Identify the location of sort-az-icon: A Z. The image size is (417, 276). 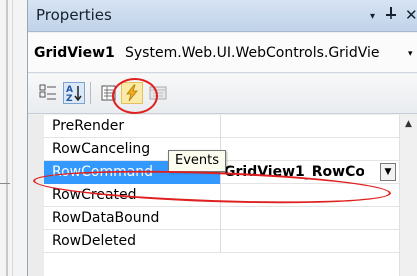
(74, 94).